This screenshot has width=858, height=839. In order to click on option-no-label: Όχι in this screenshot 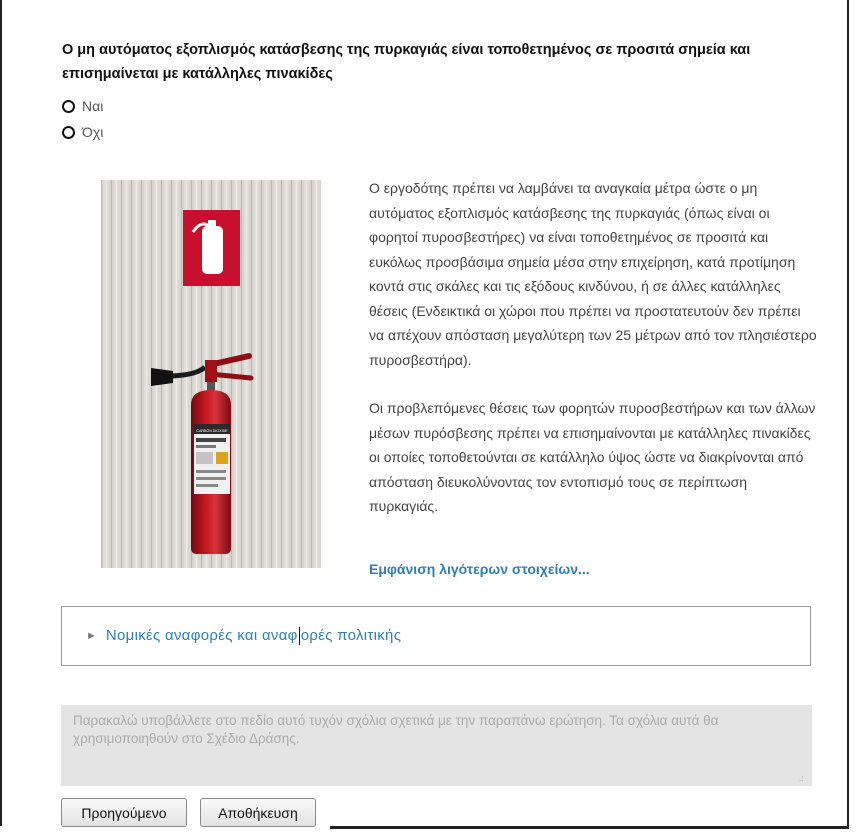, I will do `click(93, 132)`.